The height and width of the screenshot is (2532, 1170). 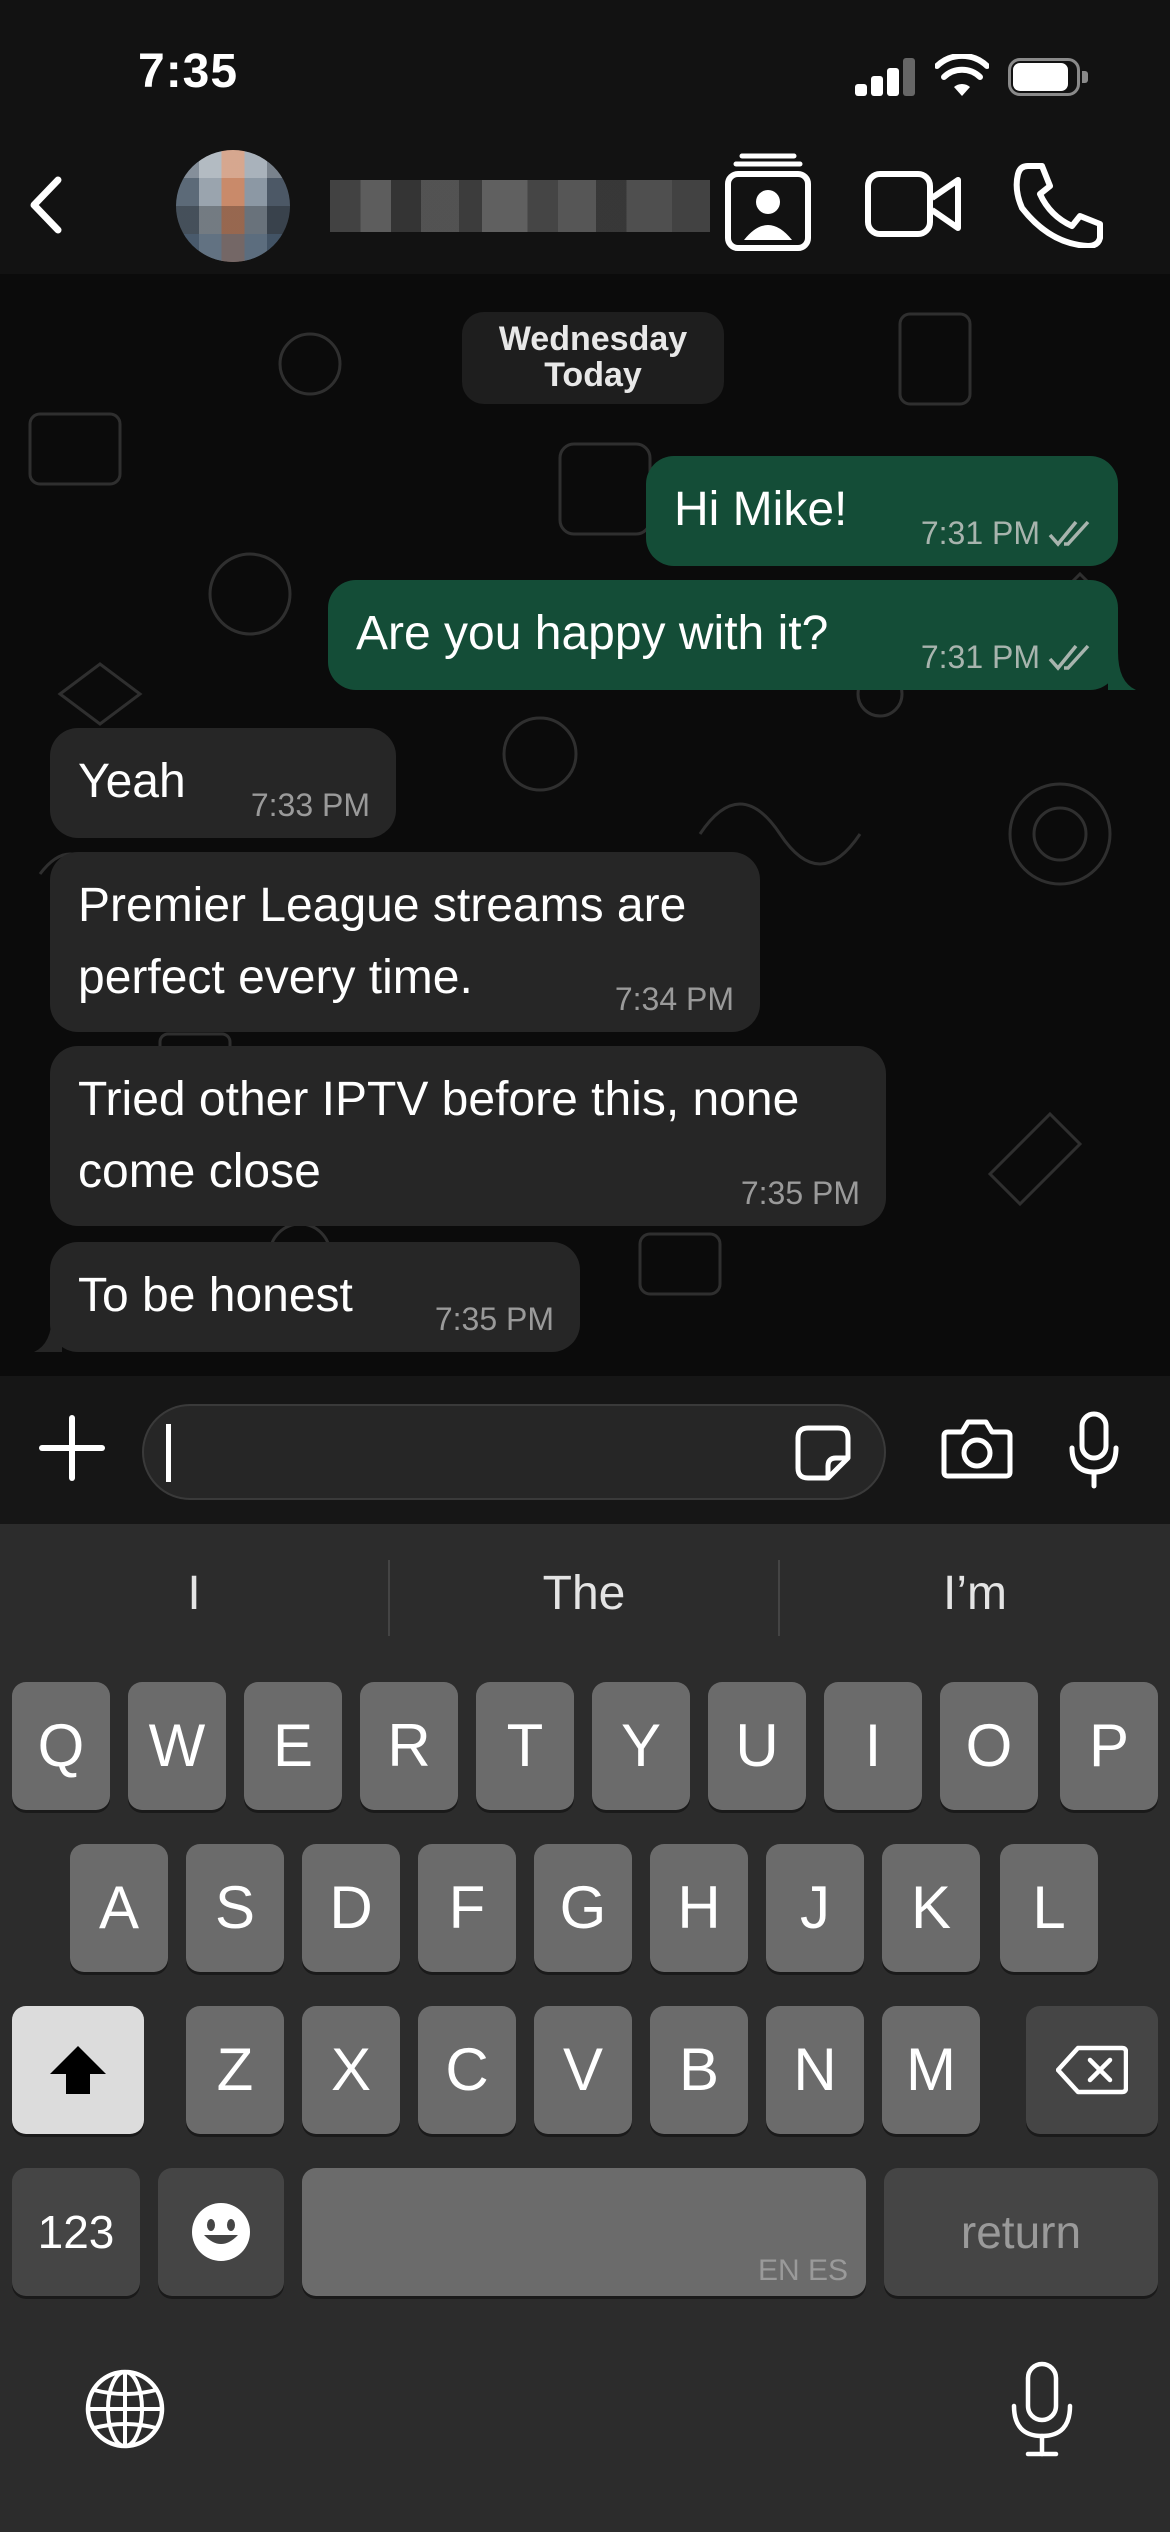 I want to click on key-s: S, so click(x=235, y=1908).